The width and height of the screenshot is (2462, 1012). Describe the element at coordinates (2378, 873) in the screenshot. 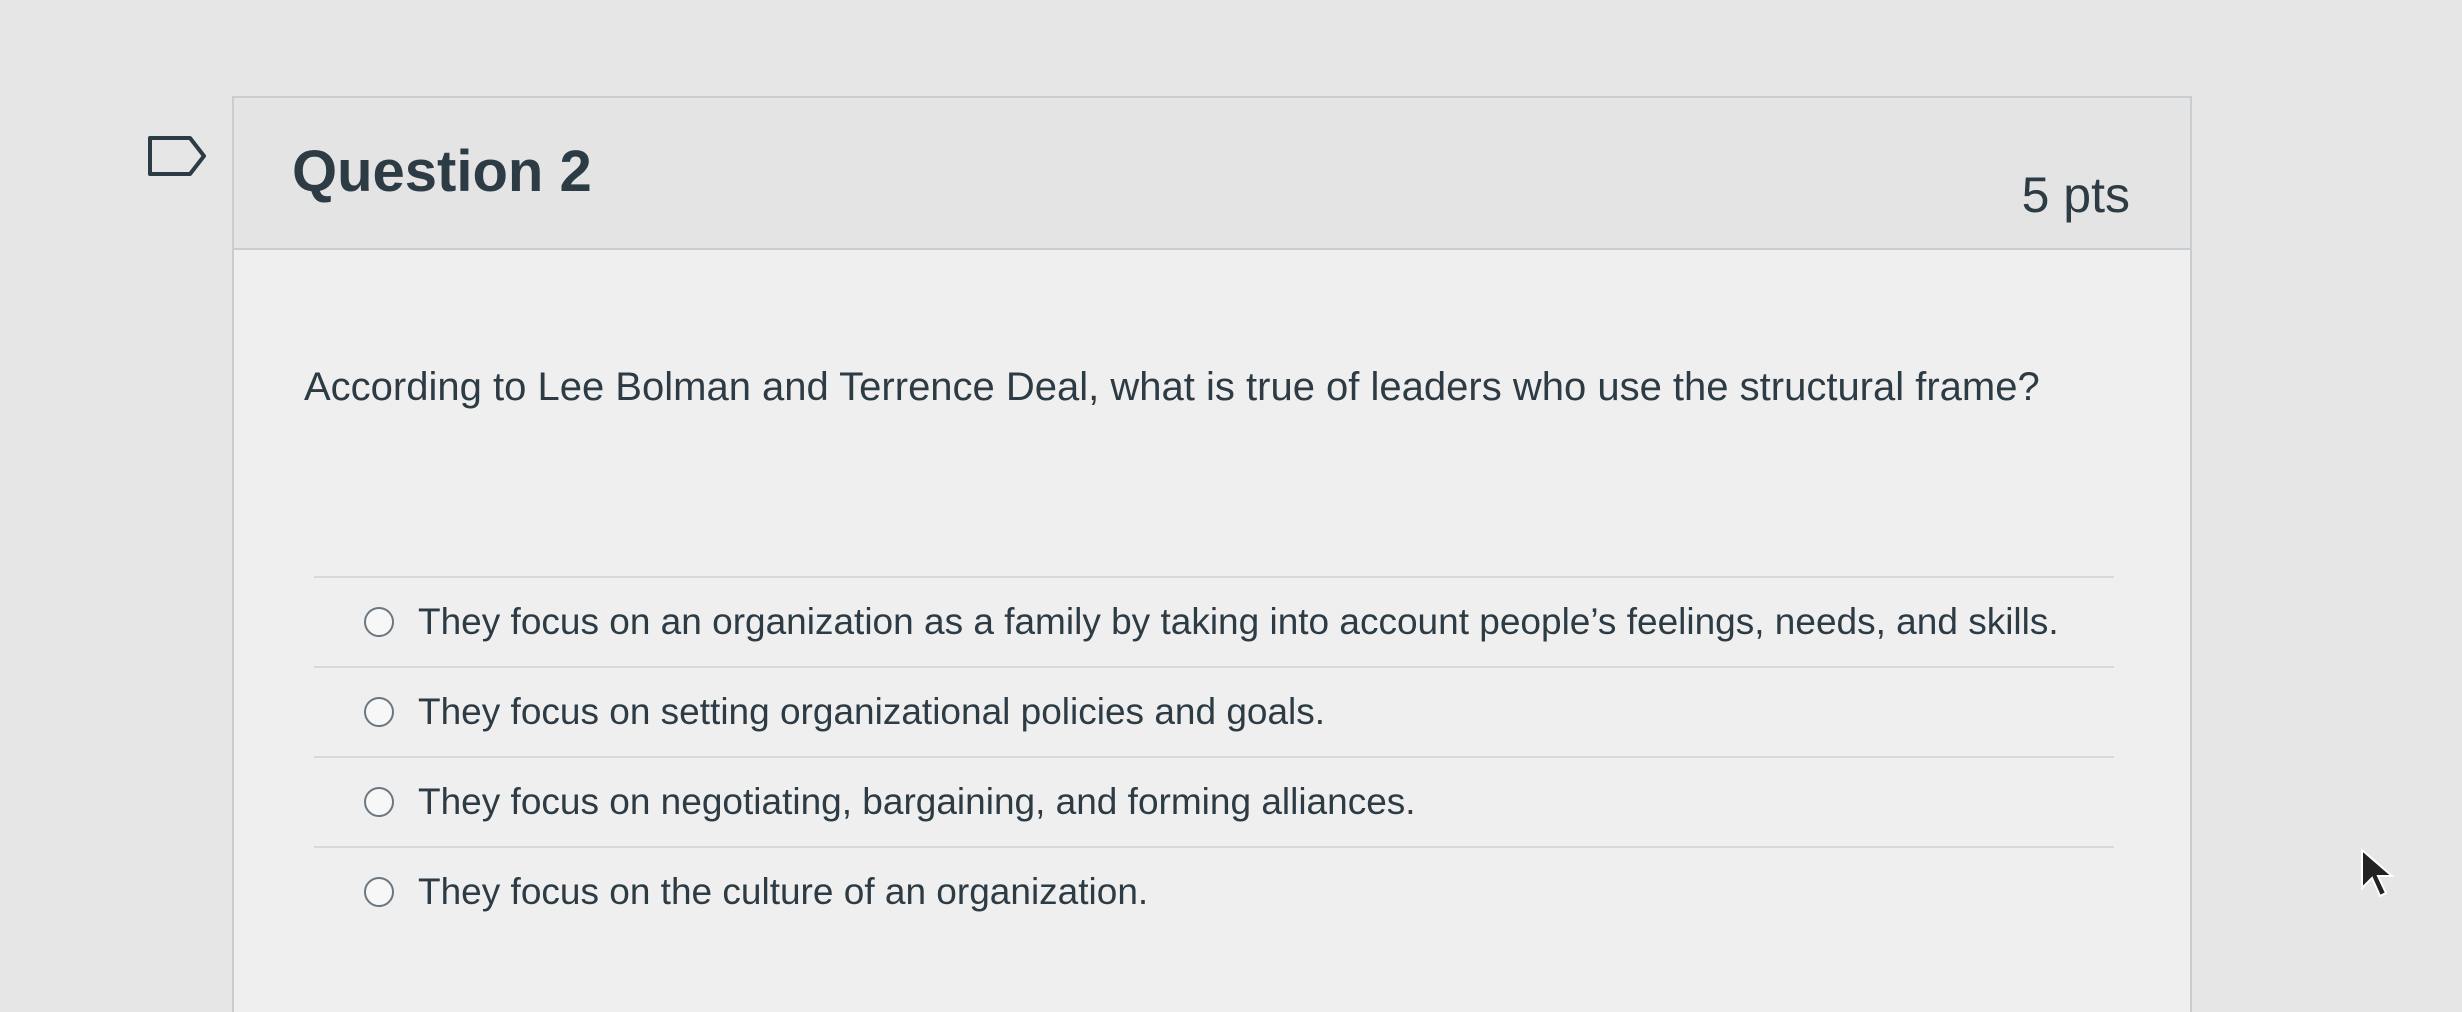

I see `mouse-pointer-icon` at that location.